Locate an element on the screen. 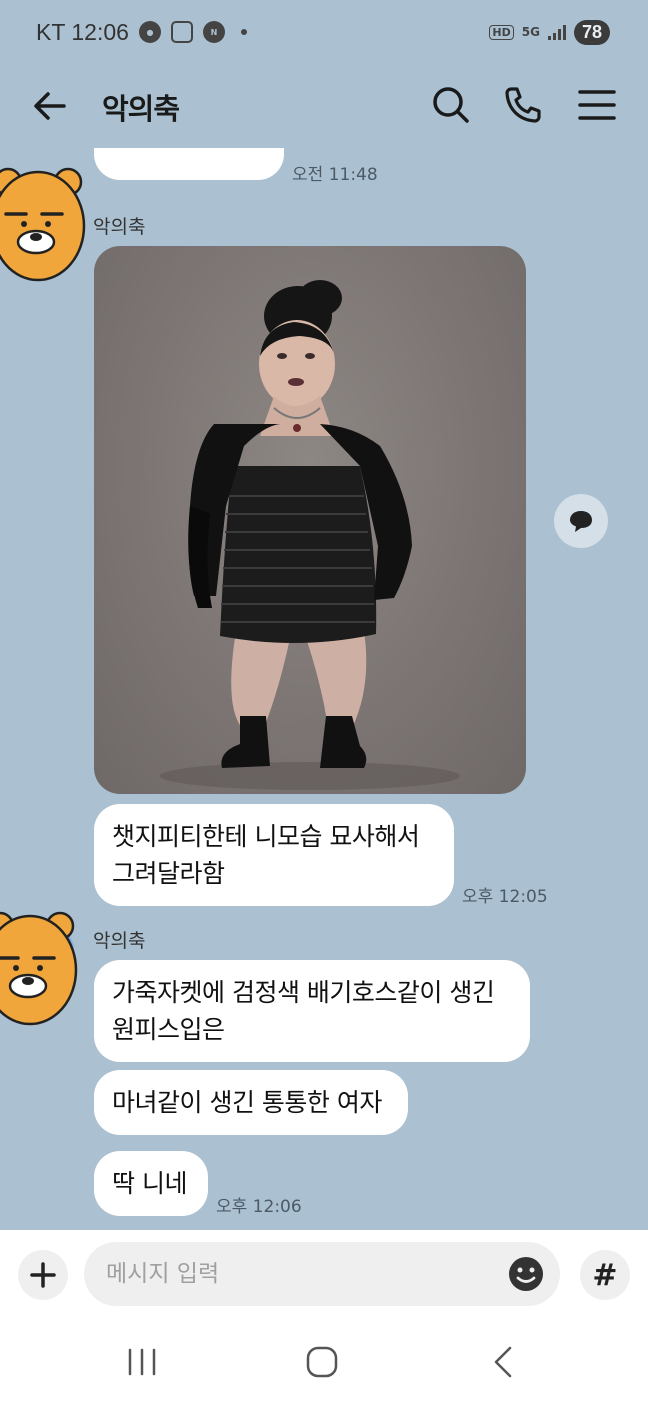  emoticon-icon is located at coordinates (526, 1274).